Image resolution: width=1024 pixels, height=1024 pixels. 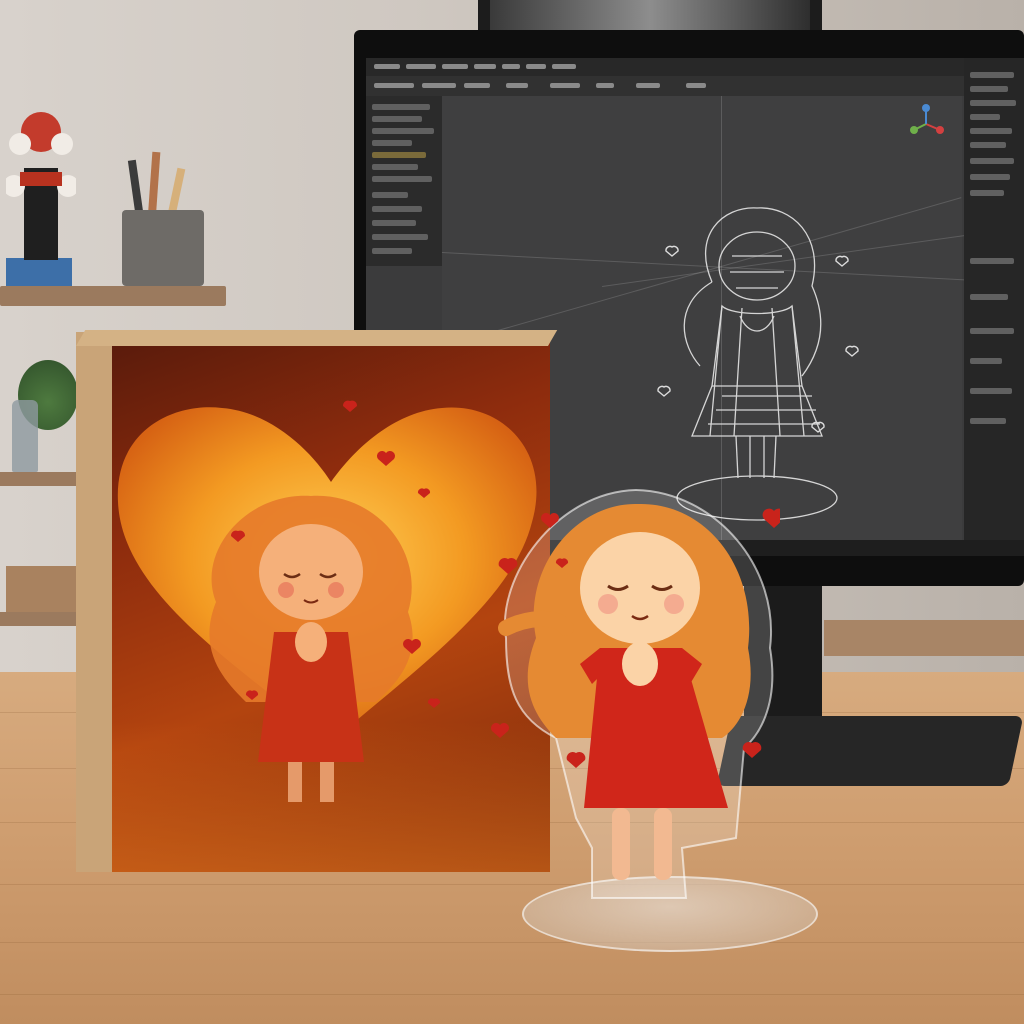 What do you see at coordinates (994, 300) in the screenshot?
I see `properties-panel` at bounding box center [994, 300].